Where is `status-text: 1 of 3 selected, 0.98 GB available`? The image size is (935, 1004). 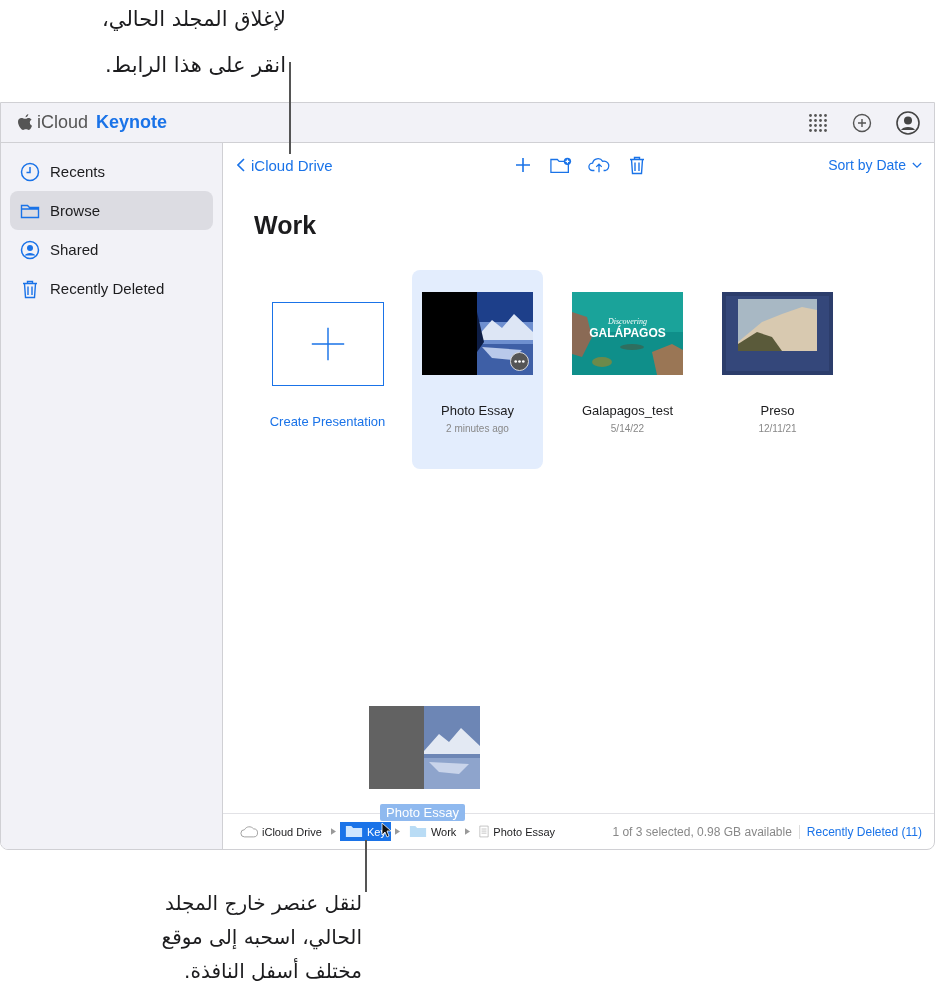
status-text: 1 of 3 selected, 0.98 GB available is located at coordinates (706, 831).